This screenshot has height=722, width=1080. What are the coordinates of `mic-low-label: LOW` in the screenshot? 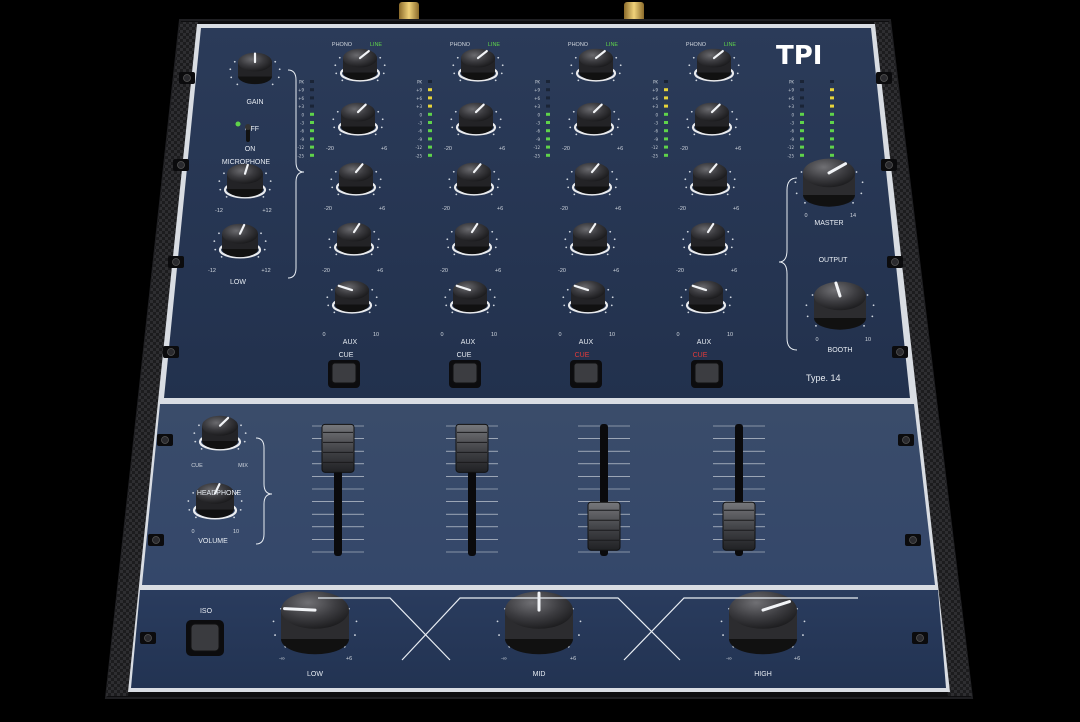 It's located at (238, 282).